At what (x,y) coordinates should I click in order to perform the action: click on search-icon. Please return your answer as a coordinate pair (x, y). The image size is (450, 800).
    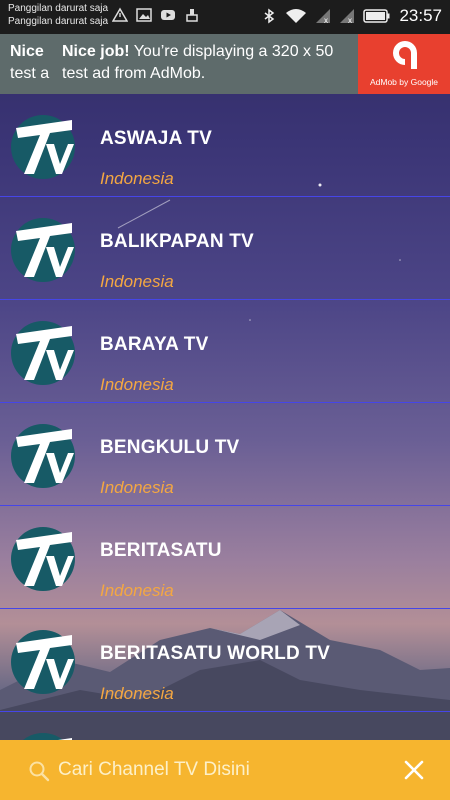
    Looking at the image, I should click on (39, 771).